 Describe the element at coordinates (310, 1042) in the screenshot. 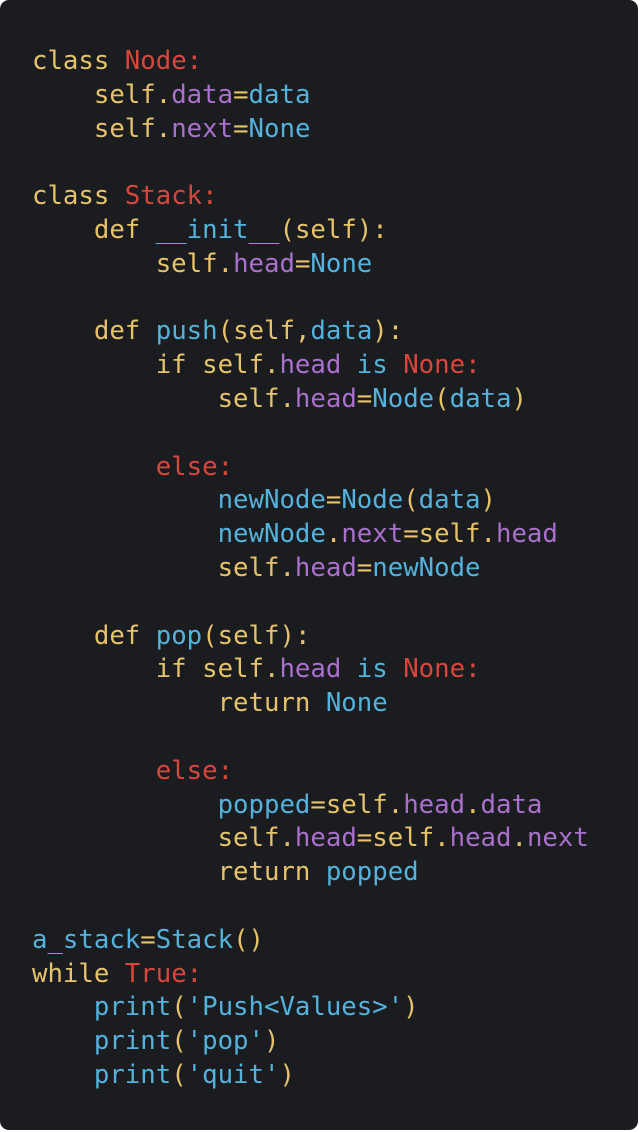

I see `code-line: print('pop')` at that location.